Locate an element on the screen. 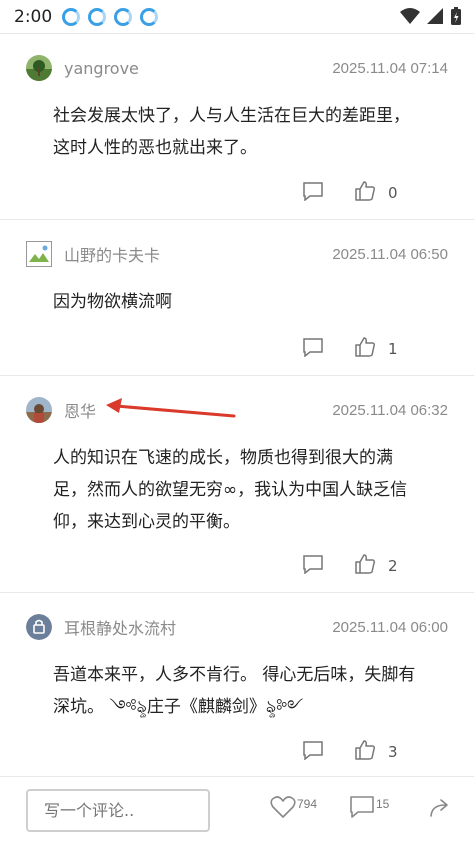 This screenshot has height=843, width=474. share-button is located at coordinates (440, 807).